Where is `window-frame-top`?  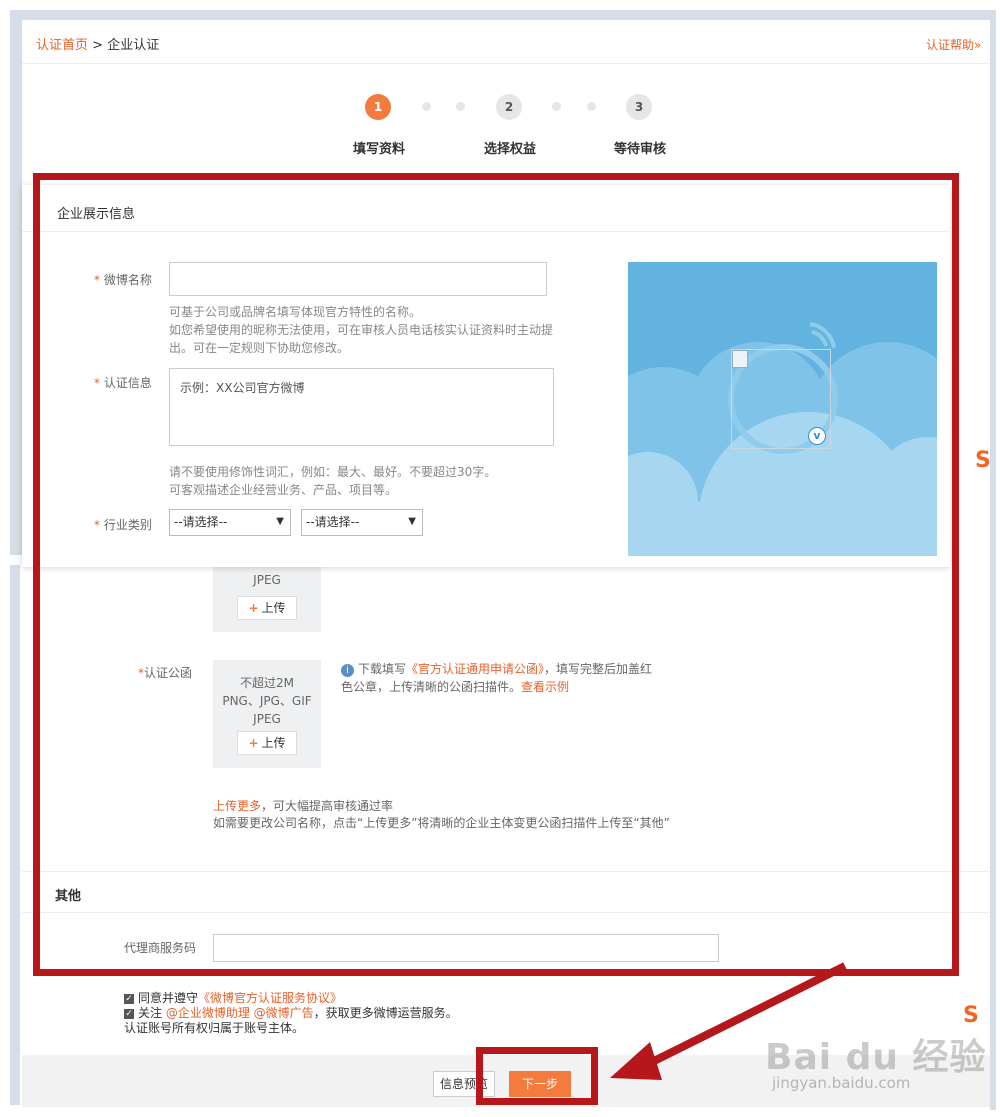
window-frame-top is located at coordinates (500, 15).